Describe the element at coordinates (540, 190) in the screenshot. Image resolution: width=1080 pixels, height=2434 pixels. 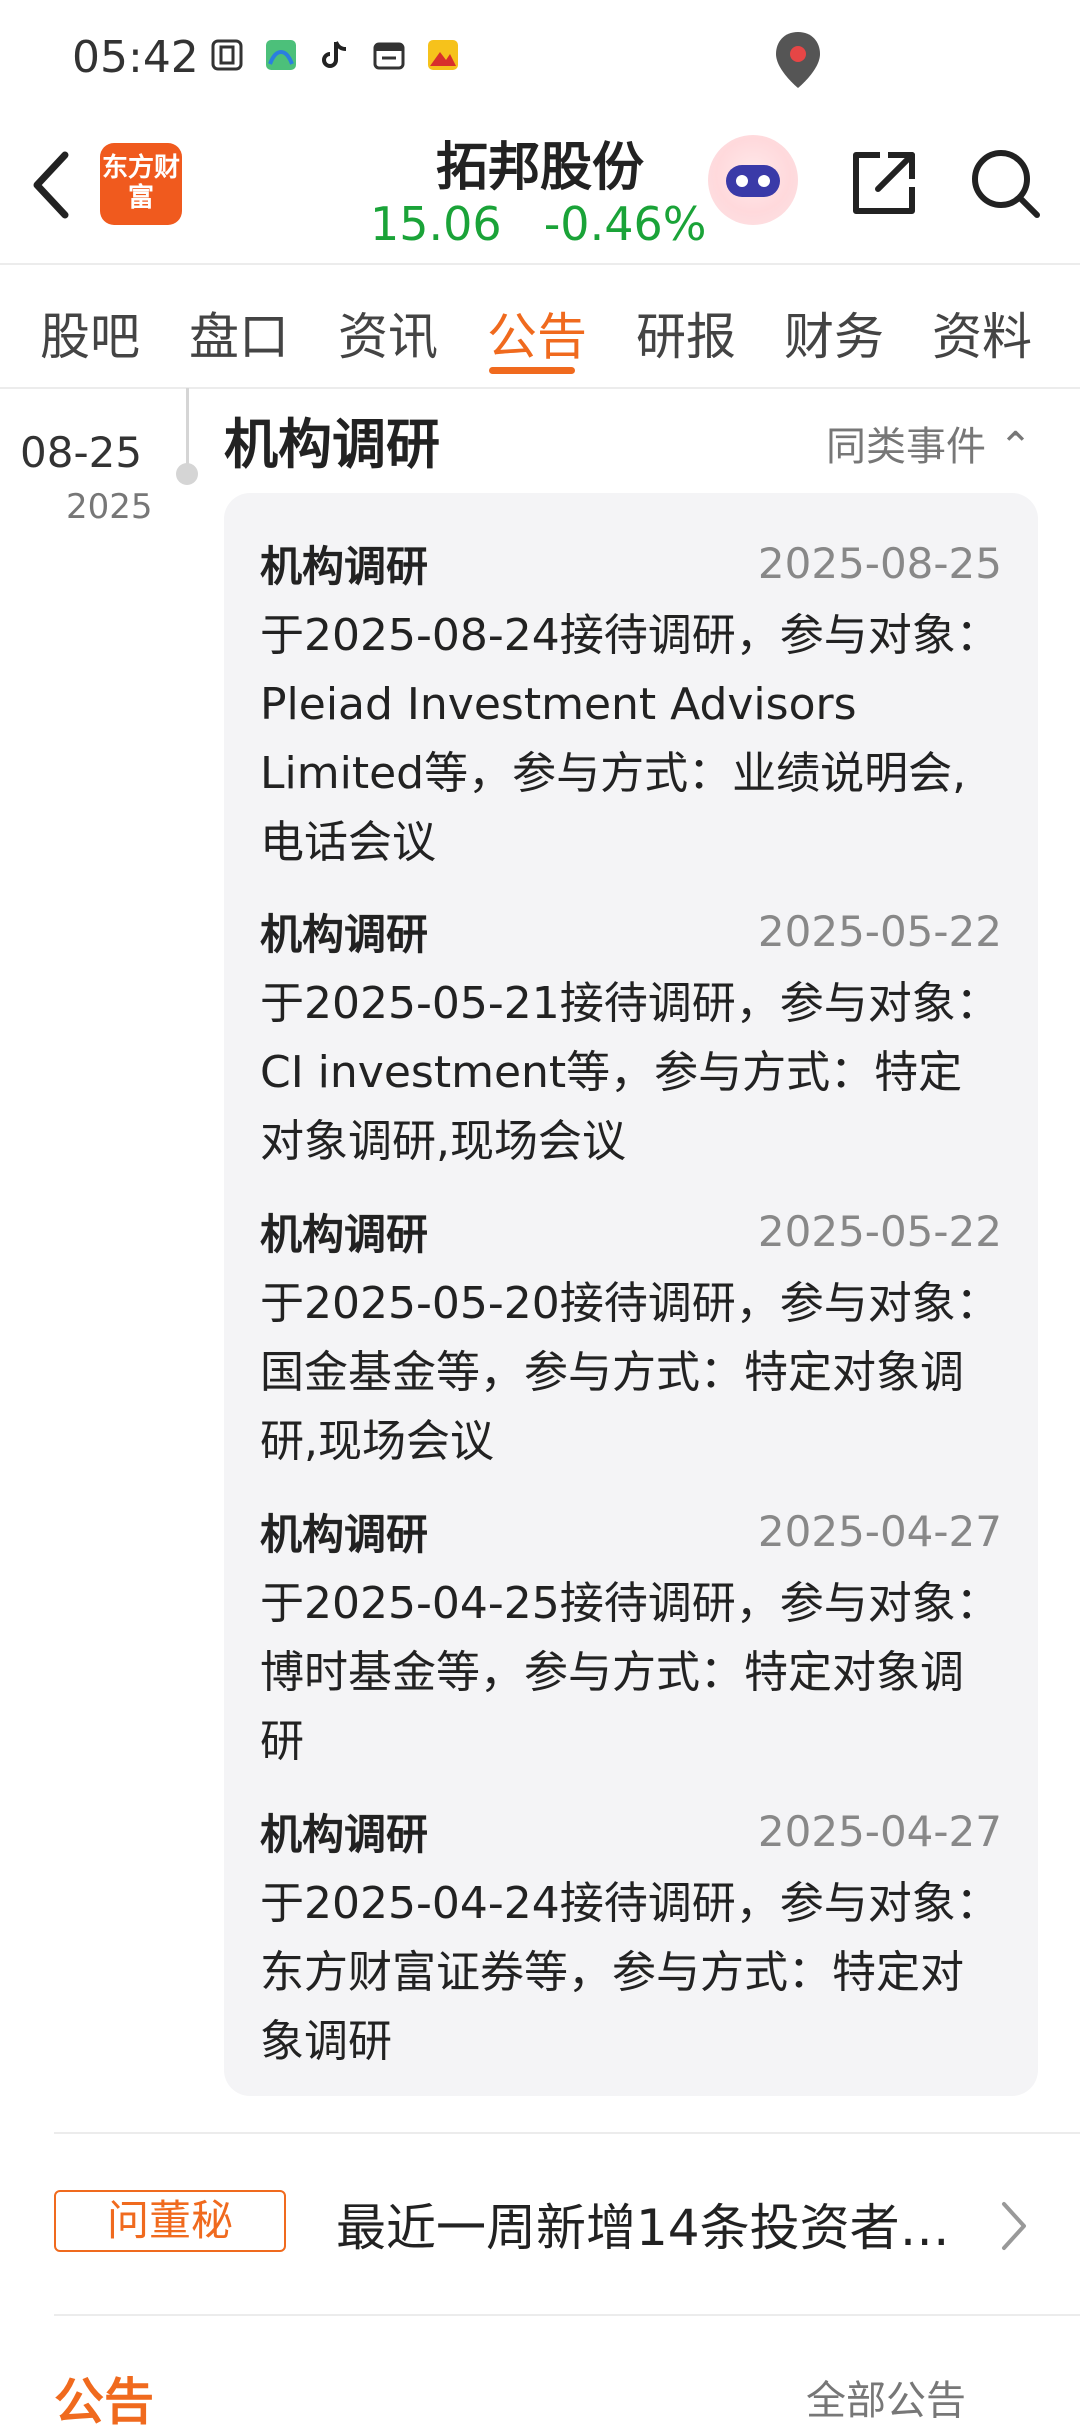
I see `stock-header: 东方财富 拓邦股份 15.06 -0.46%` at that location.